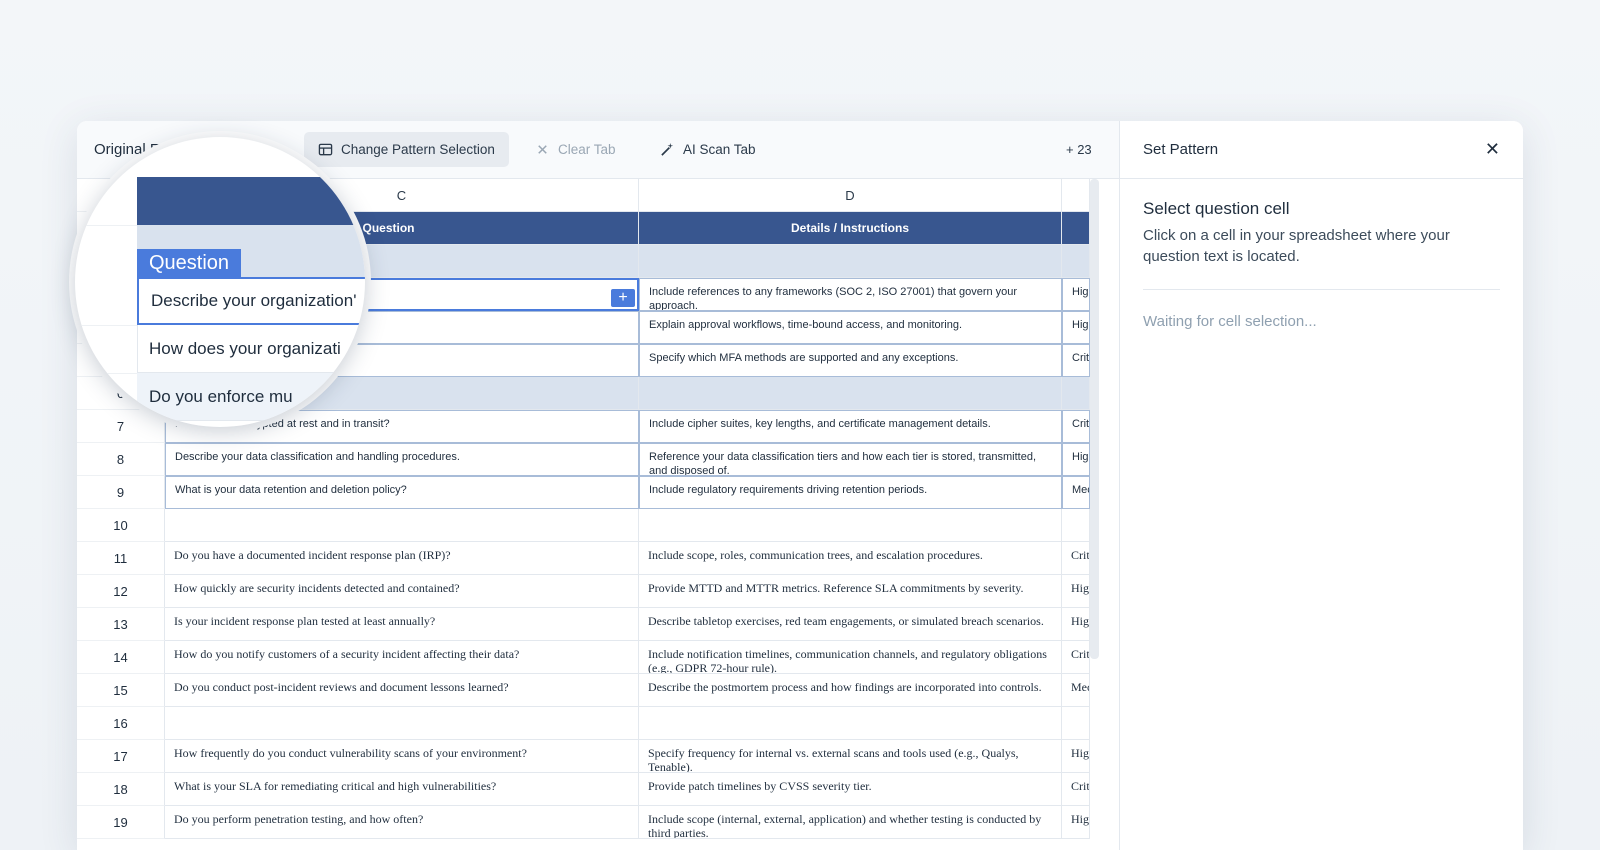 The height and width of the screenshot is (850, 1600). Describe the element at coordinates (1079, 149) in the screenshot. I see `more-tabs-count: + 23` at that location.